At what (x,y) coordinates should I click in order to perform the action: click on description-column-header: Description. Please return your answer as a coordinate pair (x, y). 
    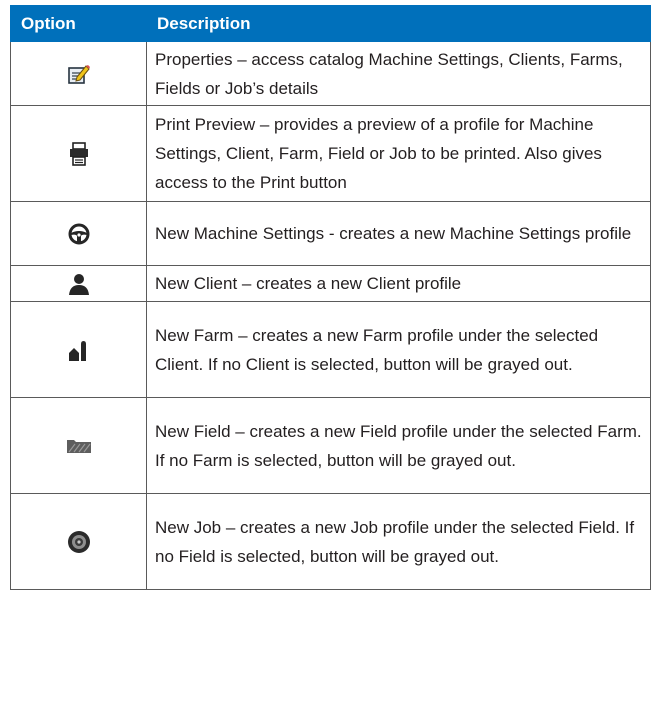
    Looking at the image, I should click on (398, 23).